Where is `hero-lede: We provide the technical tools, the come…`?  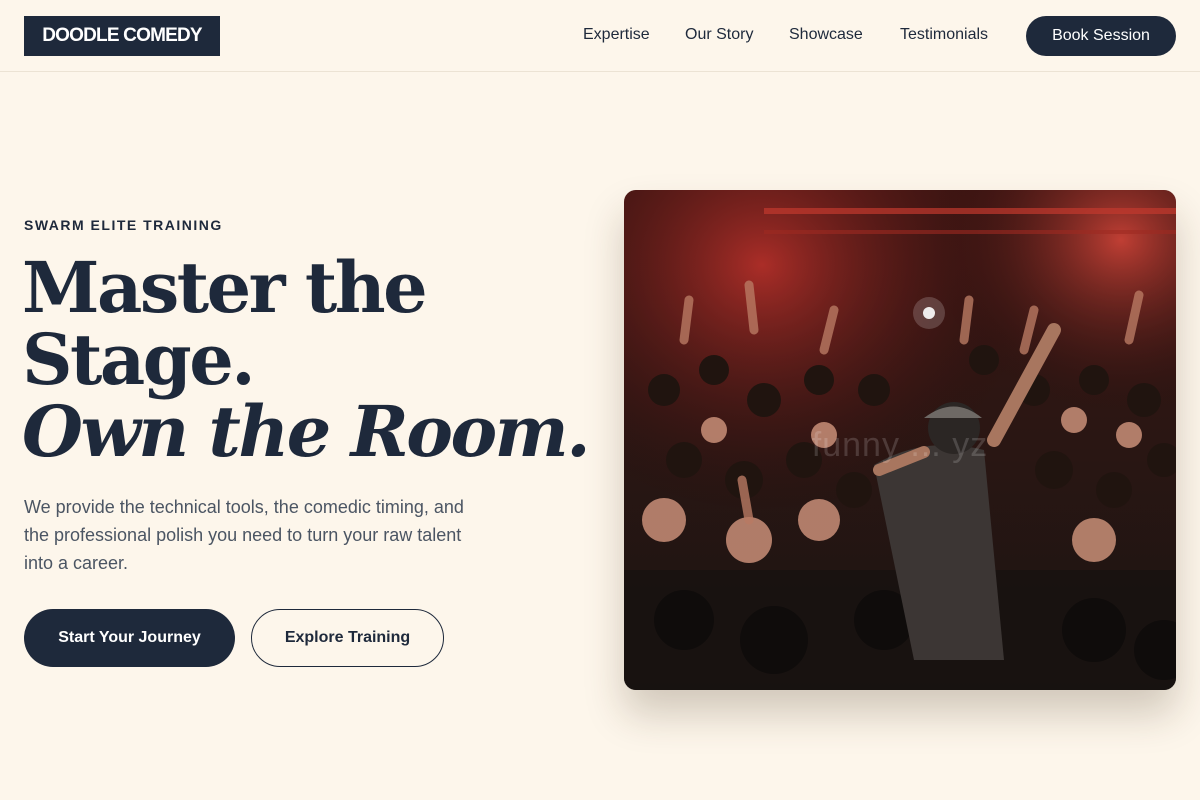 hero-lede: We provide the technical tools, the come… is located at coordinates (244, 535).